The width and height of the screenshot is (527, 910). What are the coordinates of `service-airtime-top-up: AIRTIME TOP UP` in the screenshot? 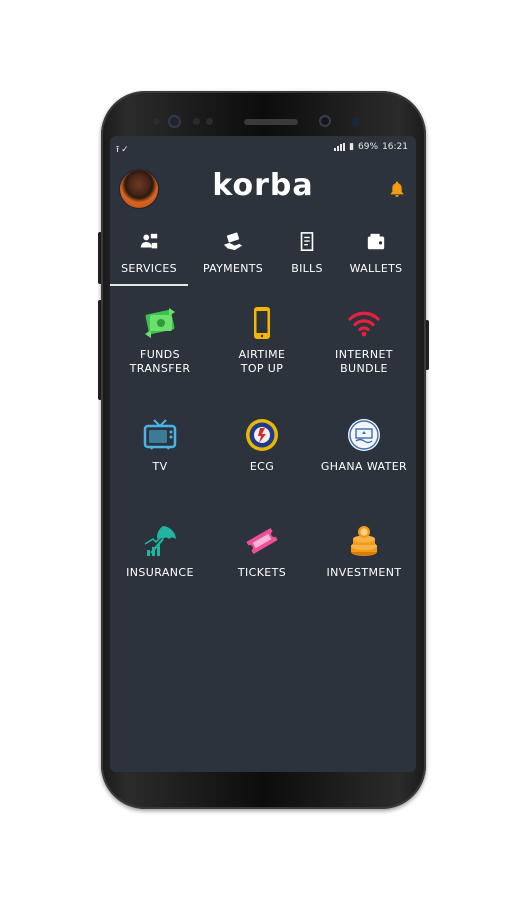 It's located at (262, 341).